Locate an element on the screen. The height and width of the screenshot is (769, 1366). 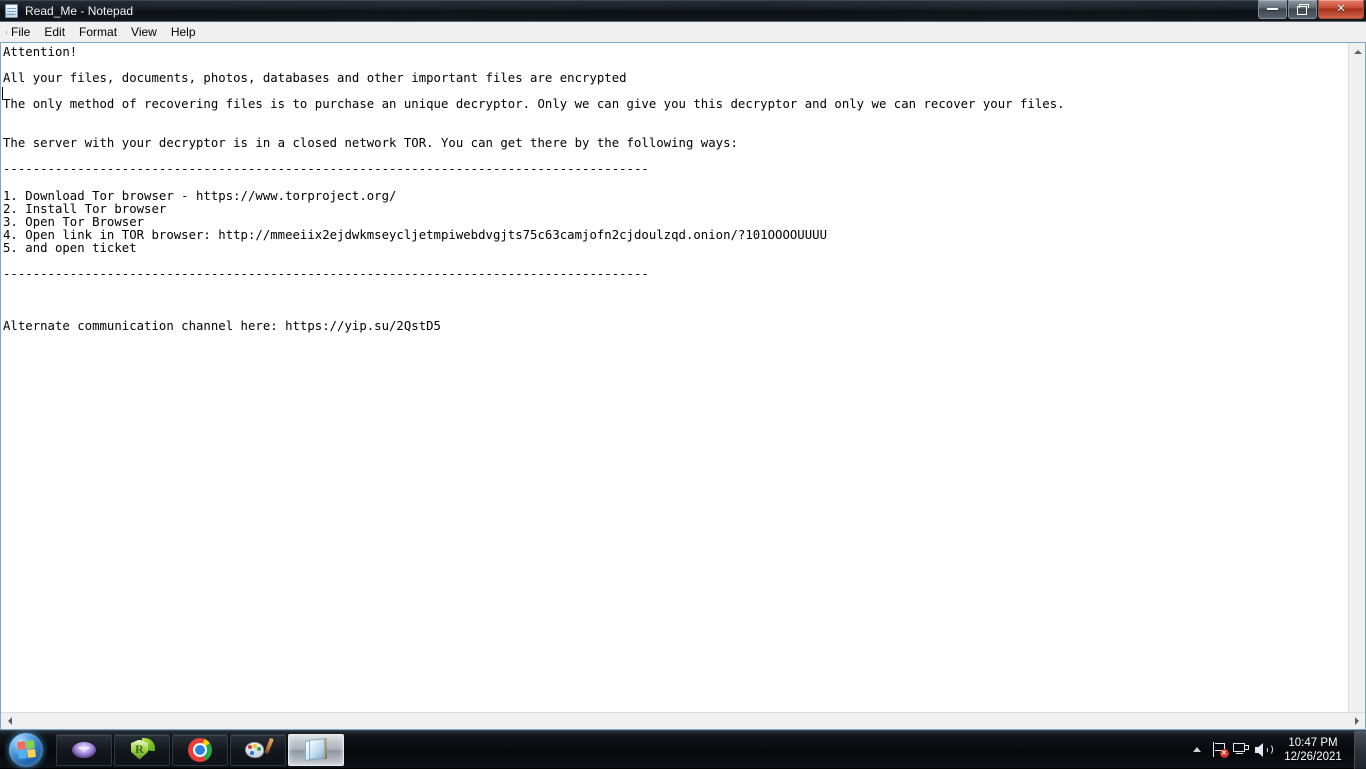
show-hidden-icons-button is located at coordinates (1197, 749).